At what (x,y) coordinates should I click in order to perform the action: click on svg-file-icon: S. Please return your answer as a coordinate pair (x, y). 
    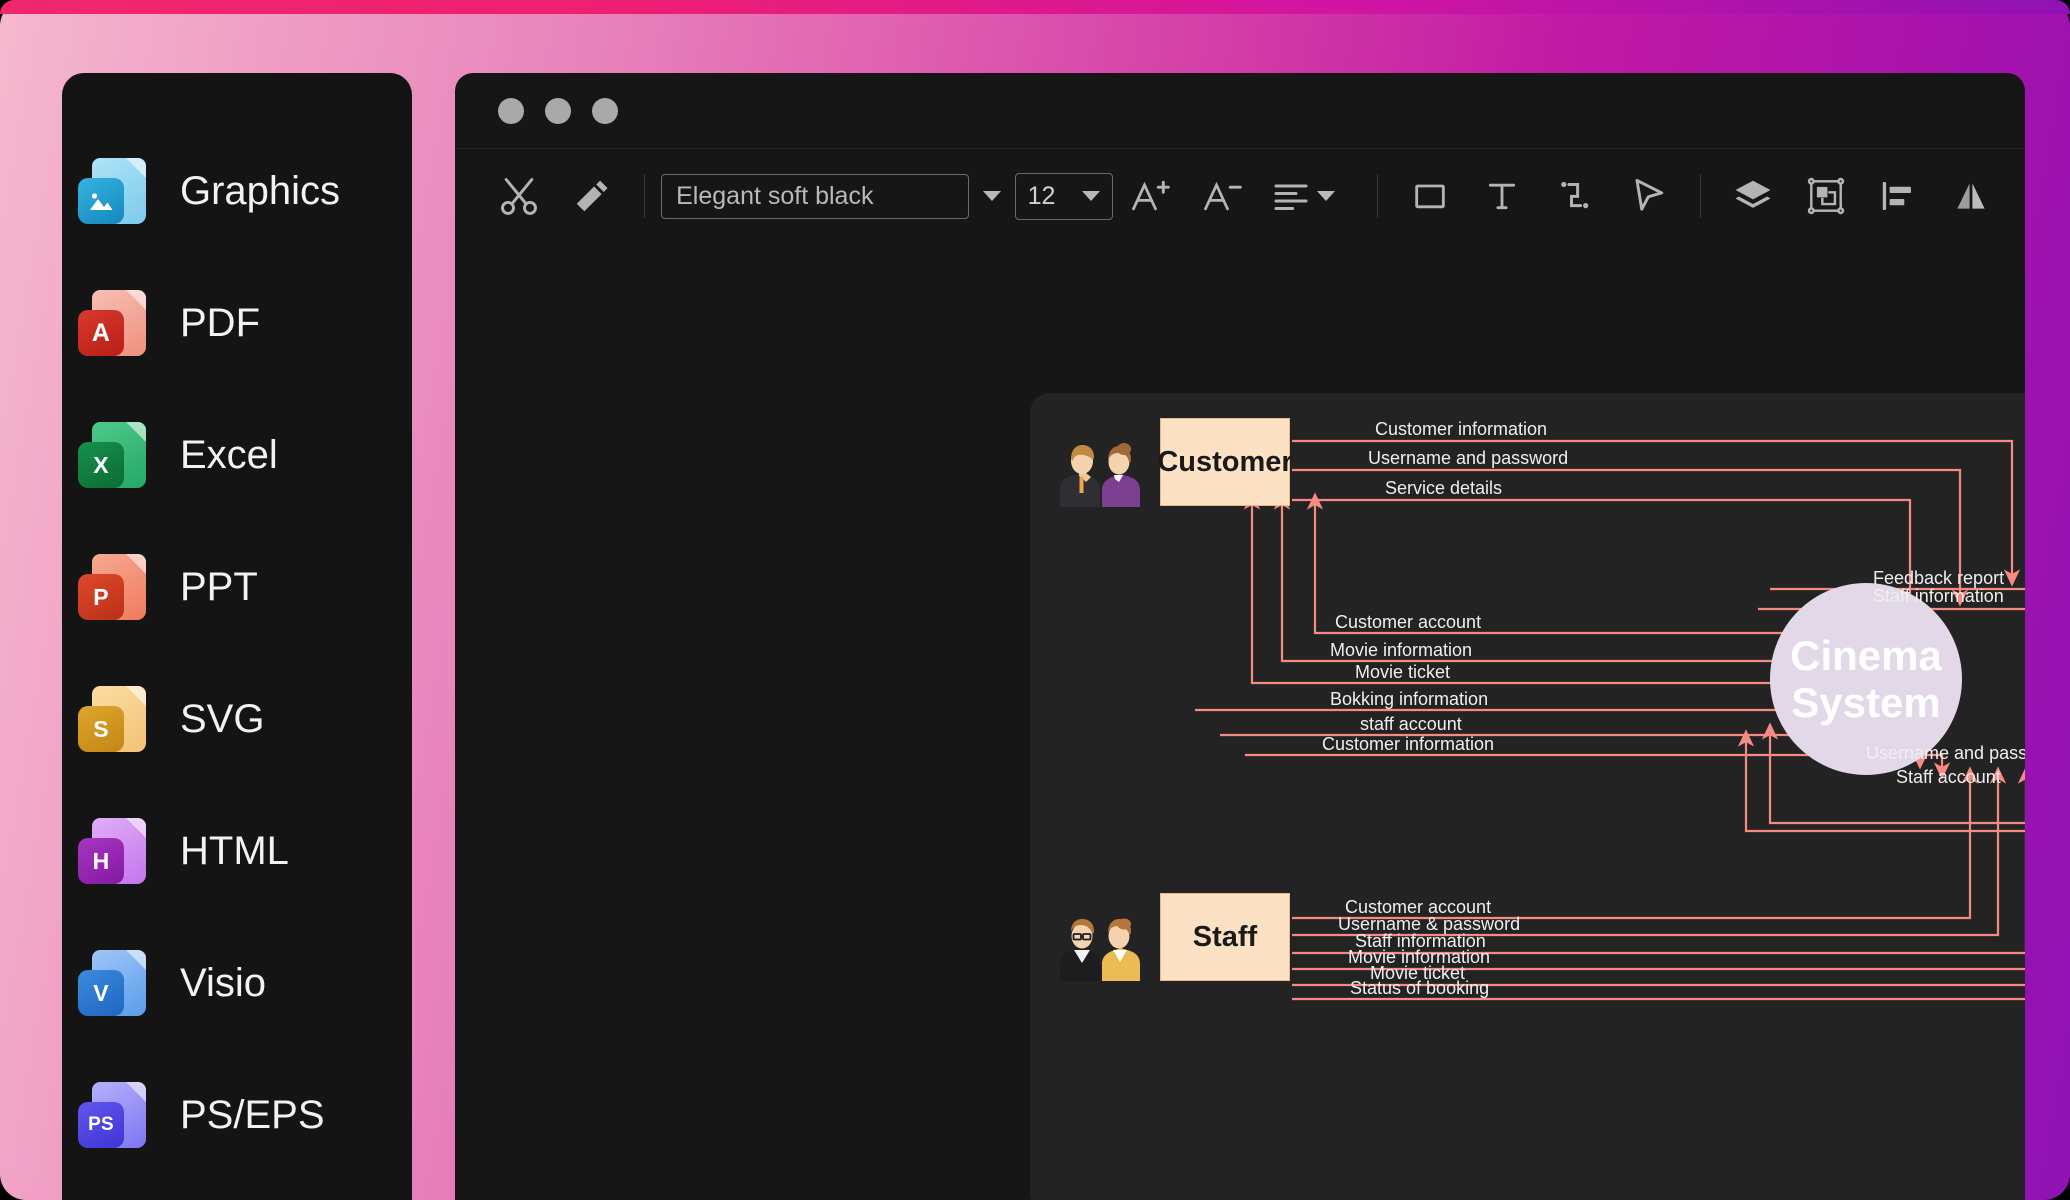
    Looking at the image, I should click on (112, 719).